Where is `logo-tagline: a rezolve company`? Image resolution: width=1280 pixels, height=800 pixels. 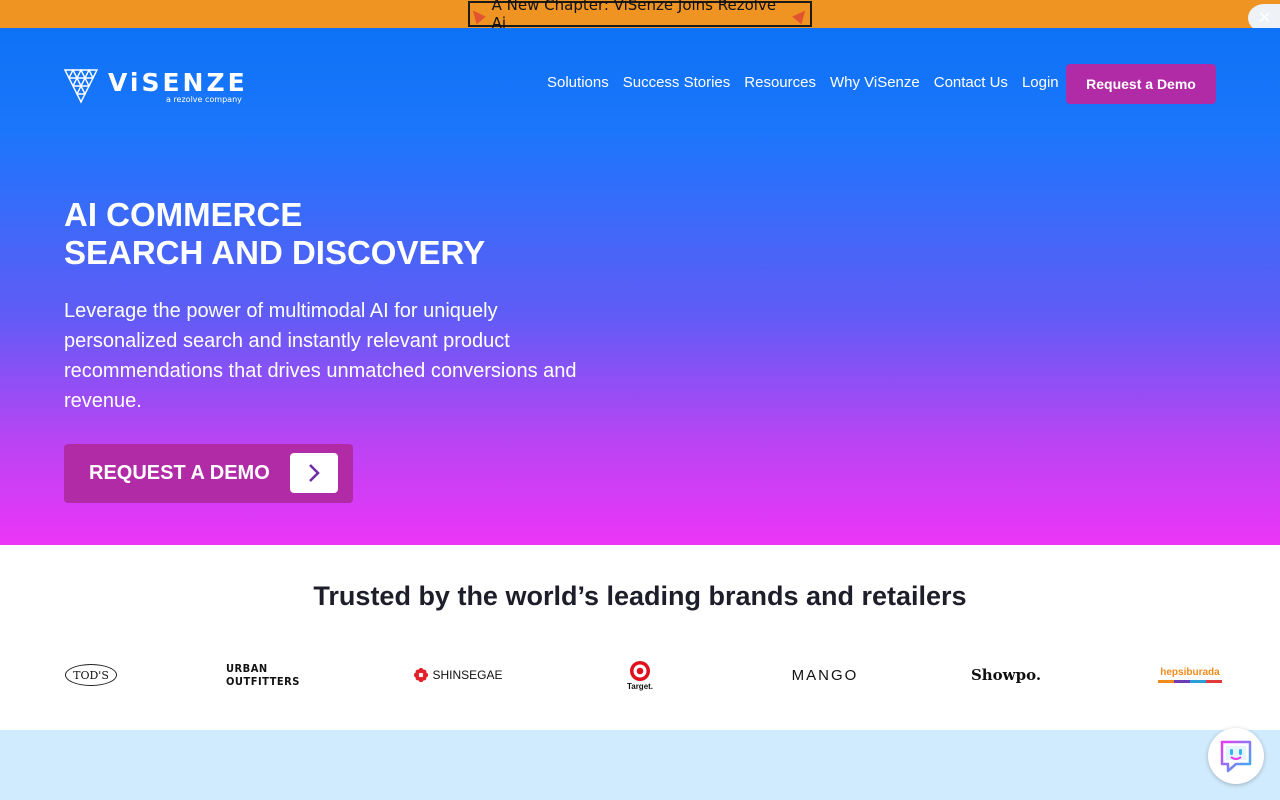
logo-tagline: a rezolve company is located at coordinates (204, 99).